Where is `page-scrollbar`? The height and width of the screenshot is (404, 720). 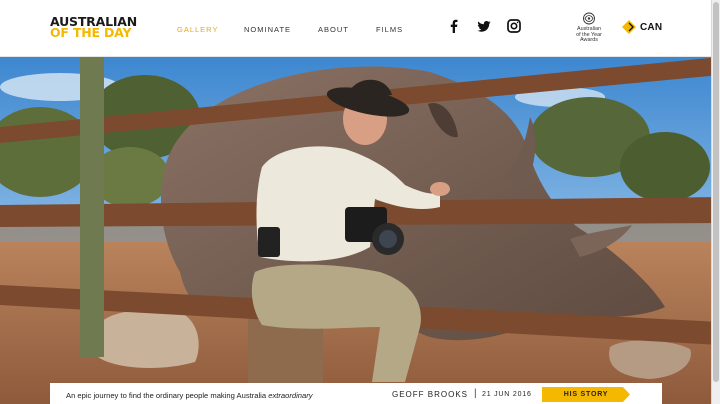
page-scrollbar is located at coordinates (715, 202).